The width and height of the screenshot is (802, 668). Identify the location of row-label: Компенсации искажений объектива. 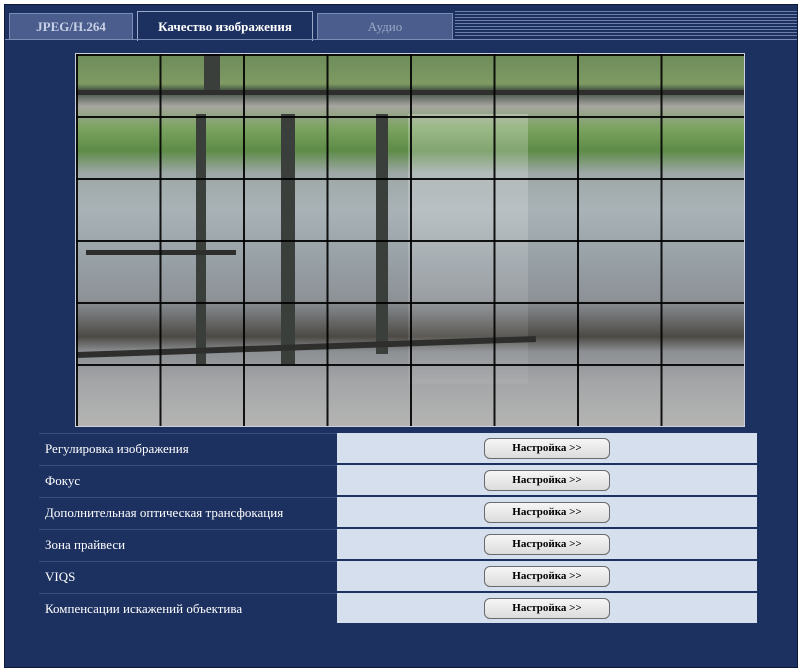
(188, 608).